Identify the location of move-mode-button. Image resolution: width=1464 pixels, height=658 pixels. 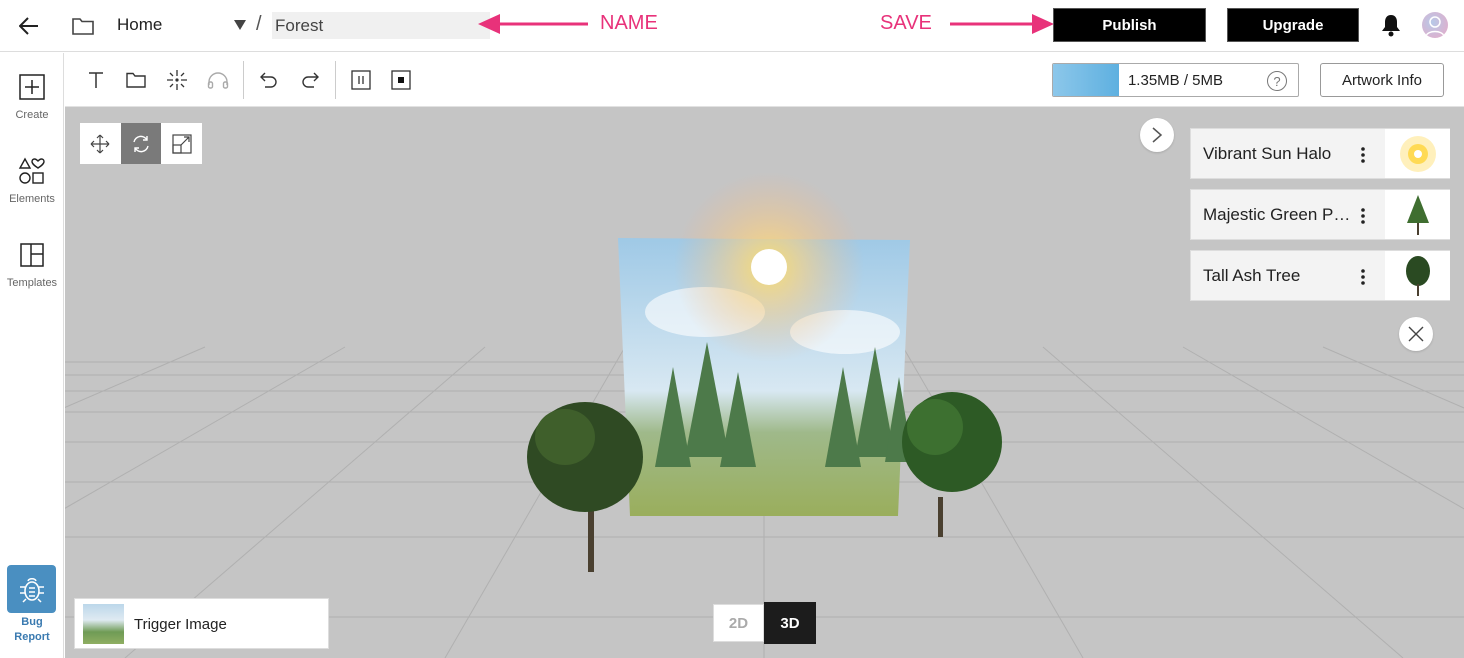
(100, 143).